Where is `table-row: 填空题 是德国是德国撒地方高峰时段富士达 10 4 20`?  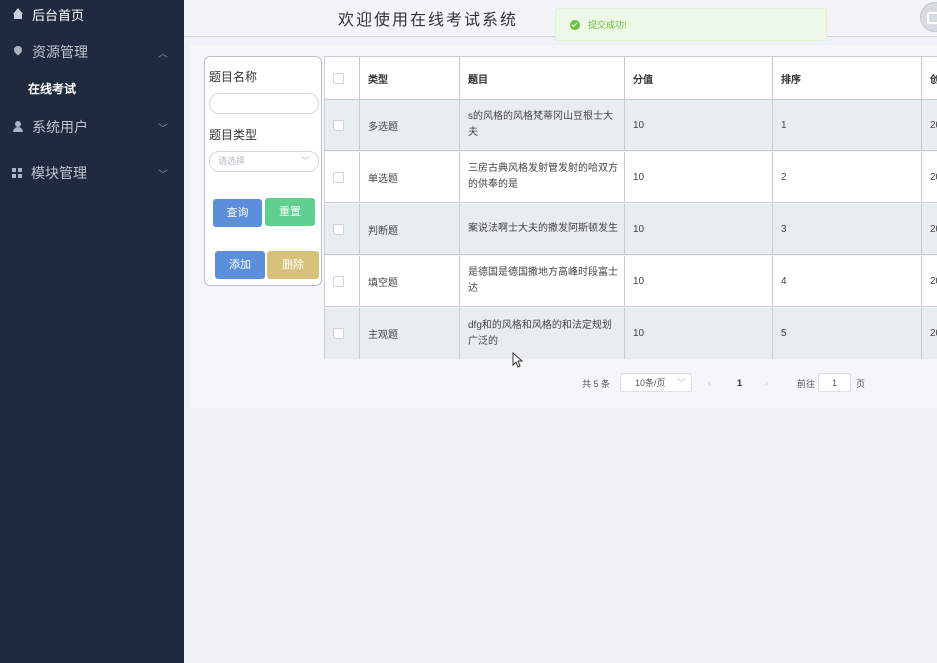 table-row: 填空题 是德国是德国撒地方高峰时段富士达 10 4 20 is located at coordinates (631, 281).